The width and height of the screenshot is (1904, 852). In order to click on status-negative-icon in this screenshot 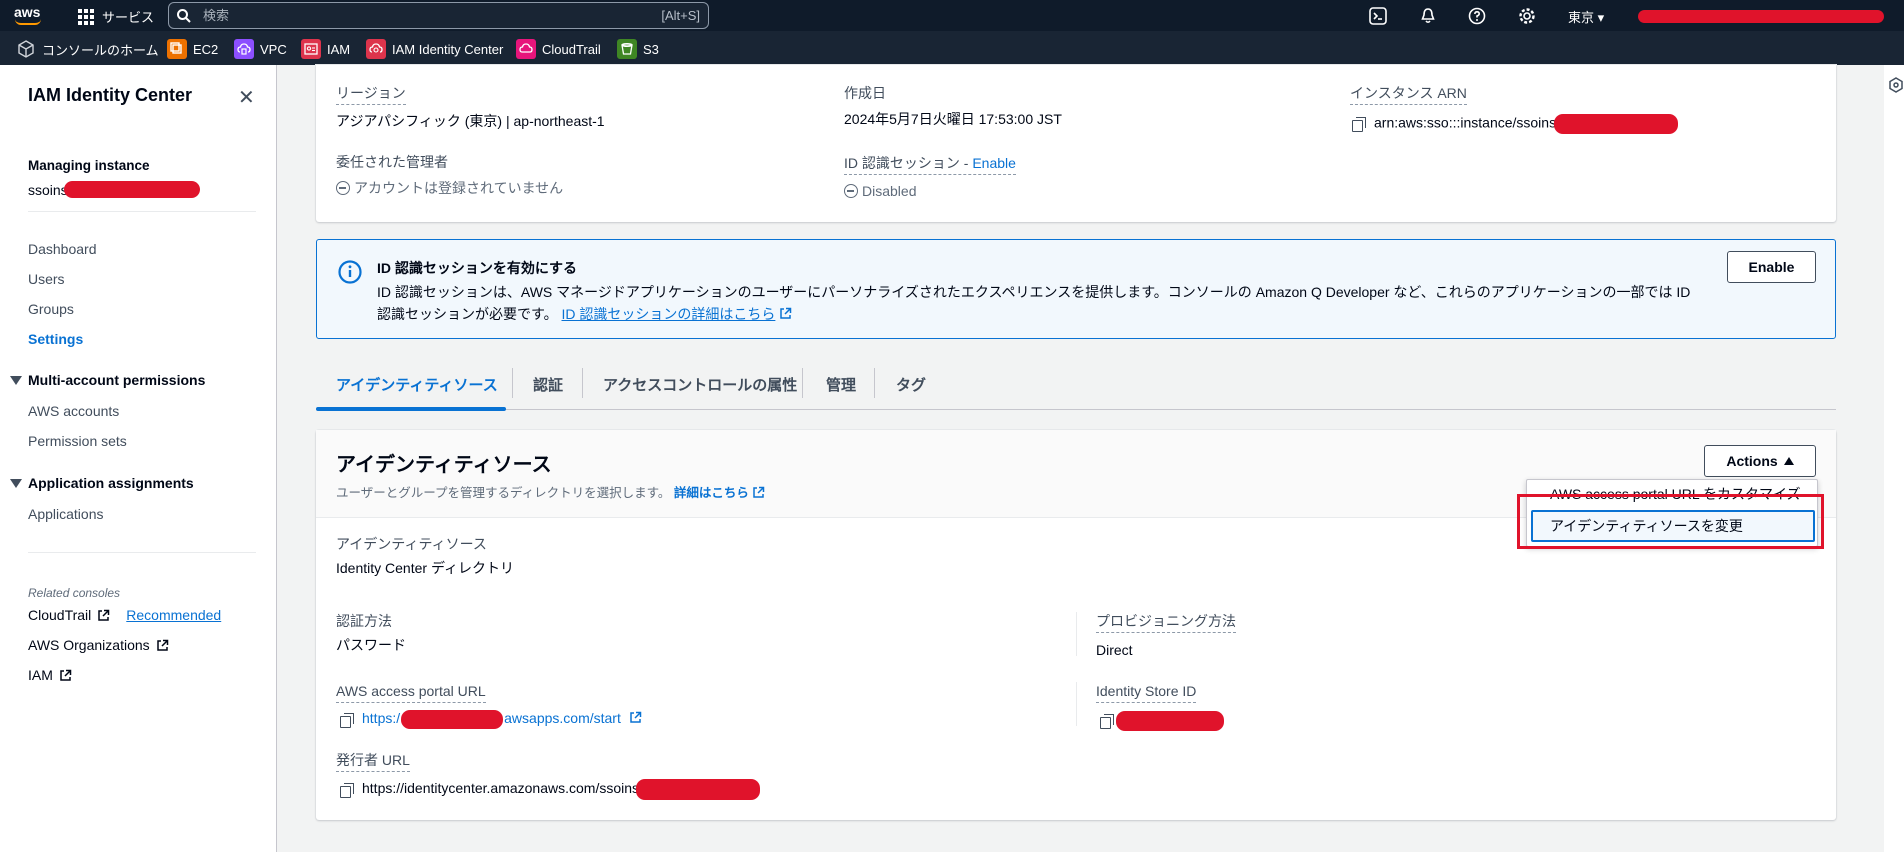, I will do `click(343, 188)`.